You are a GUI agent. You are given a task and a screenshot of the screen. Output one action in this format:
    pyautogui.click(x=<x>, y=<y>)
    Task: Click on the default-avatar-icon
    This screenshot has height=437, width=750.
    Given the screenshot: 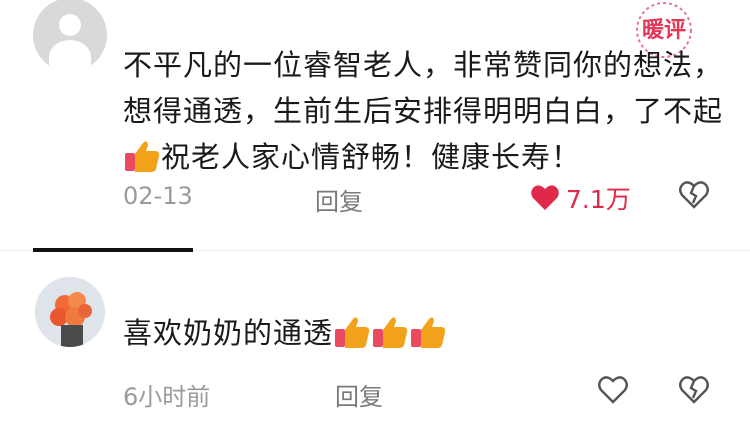 What is the action you would take?
    pyautogui.click(x=70, y=36)
    